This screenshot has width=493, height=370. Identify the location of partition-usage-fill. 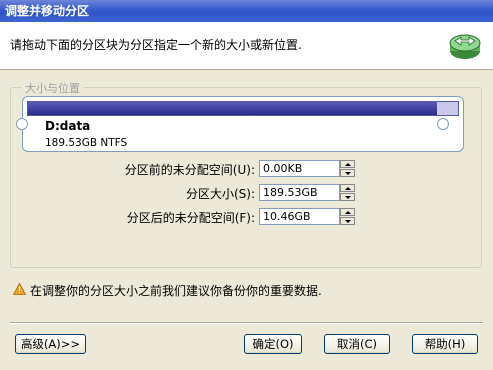
(232, 108).